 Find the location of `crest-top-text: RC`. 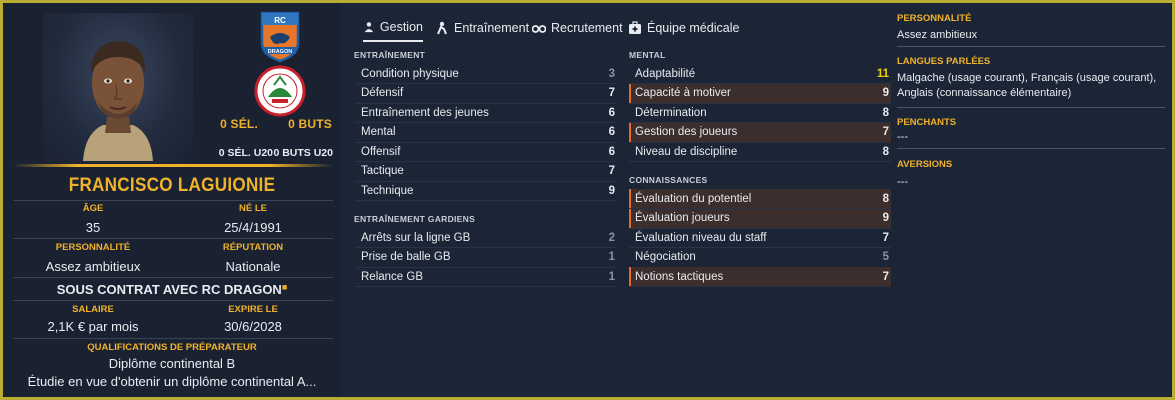

crest-top-text: RC is located at coordinates (280, 20).